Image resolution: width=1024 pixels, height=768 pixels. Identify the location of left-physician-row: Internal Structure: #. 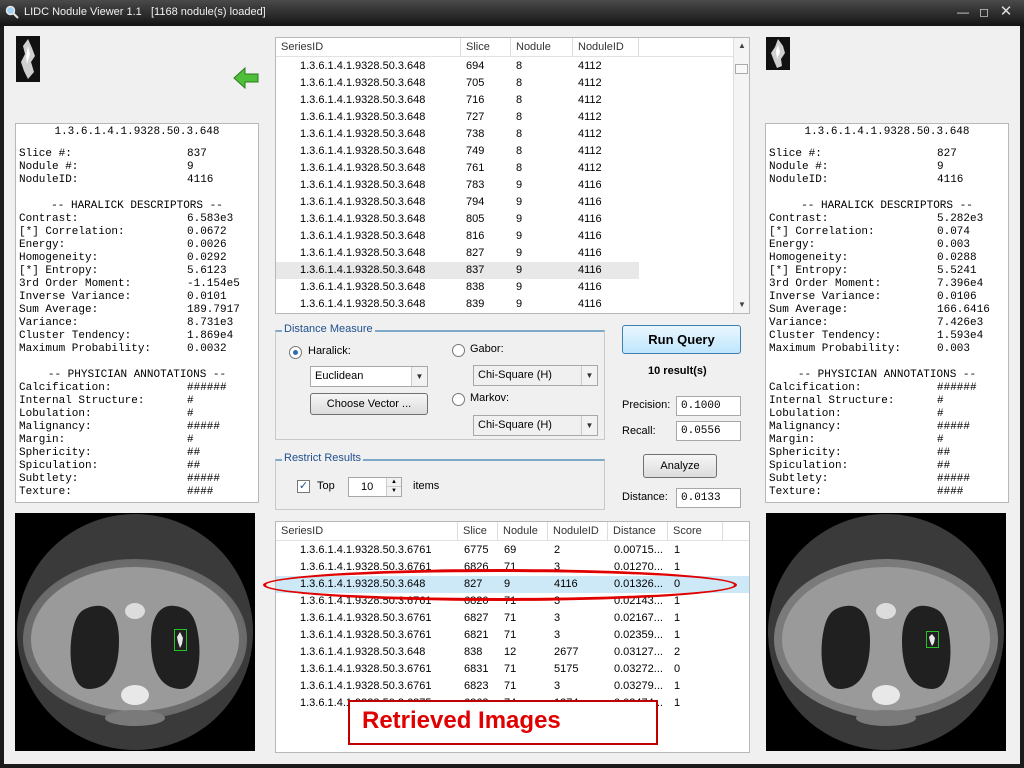
(137, 401).